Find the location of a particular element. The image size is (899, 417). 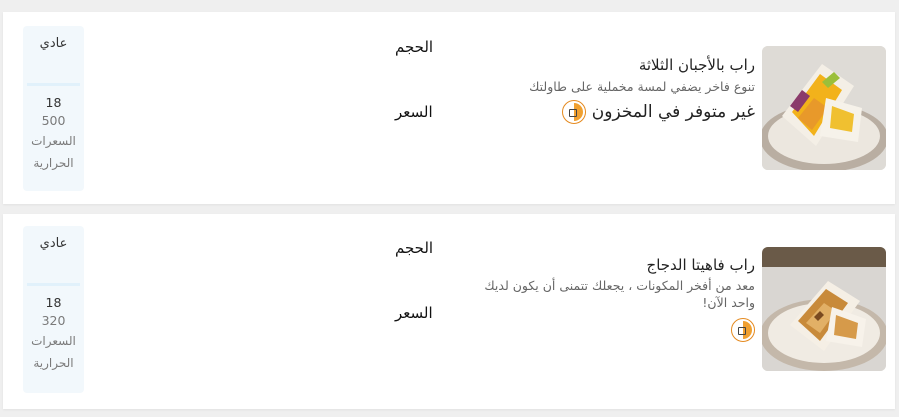

calories-value: 320 is located at coordinates (53, 320).